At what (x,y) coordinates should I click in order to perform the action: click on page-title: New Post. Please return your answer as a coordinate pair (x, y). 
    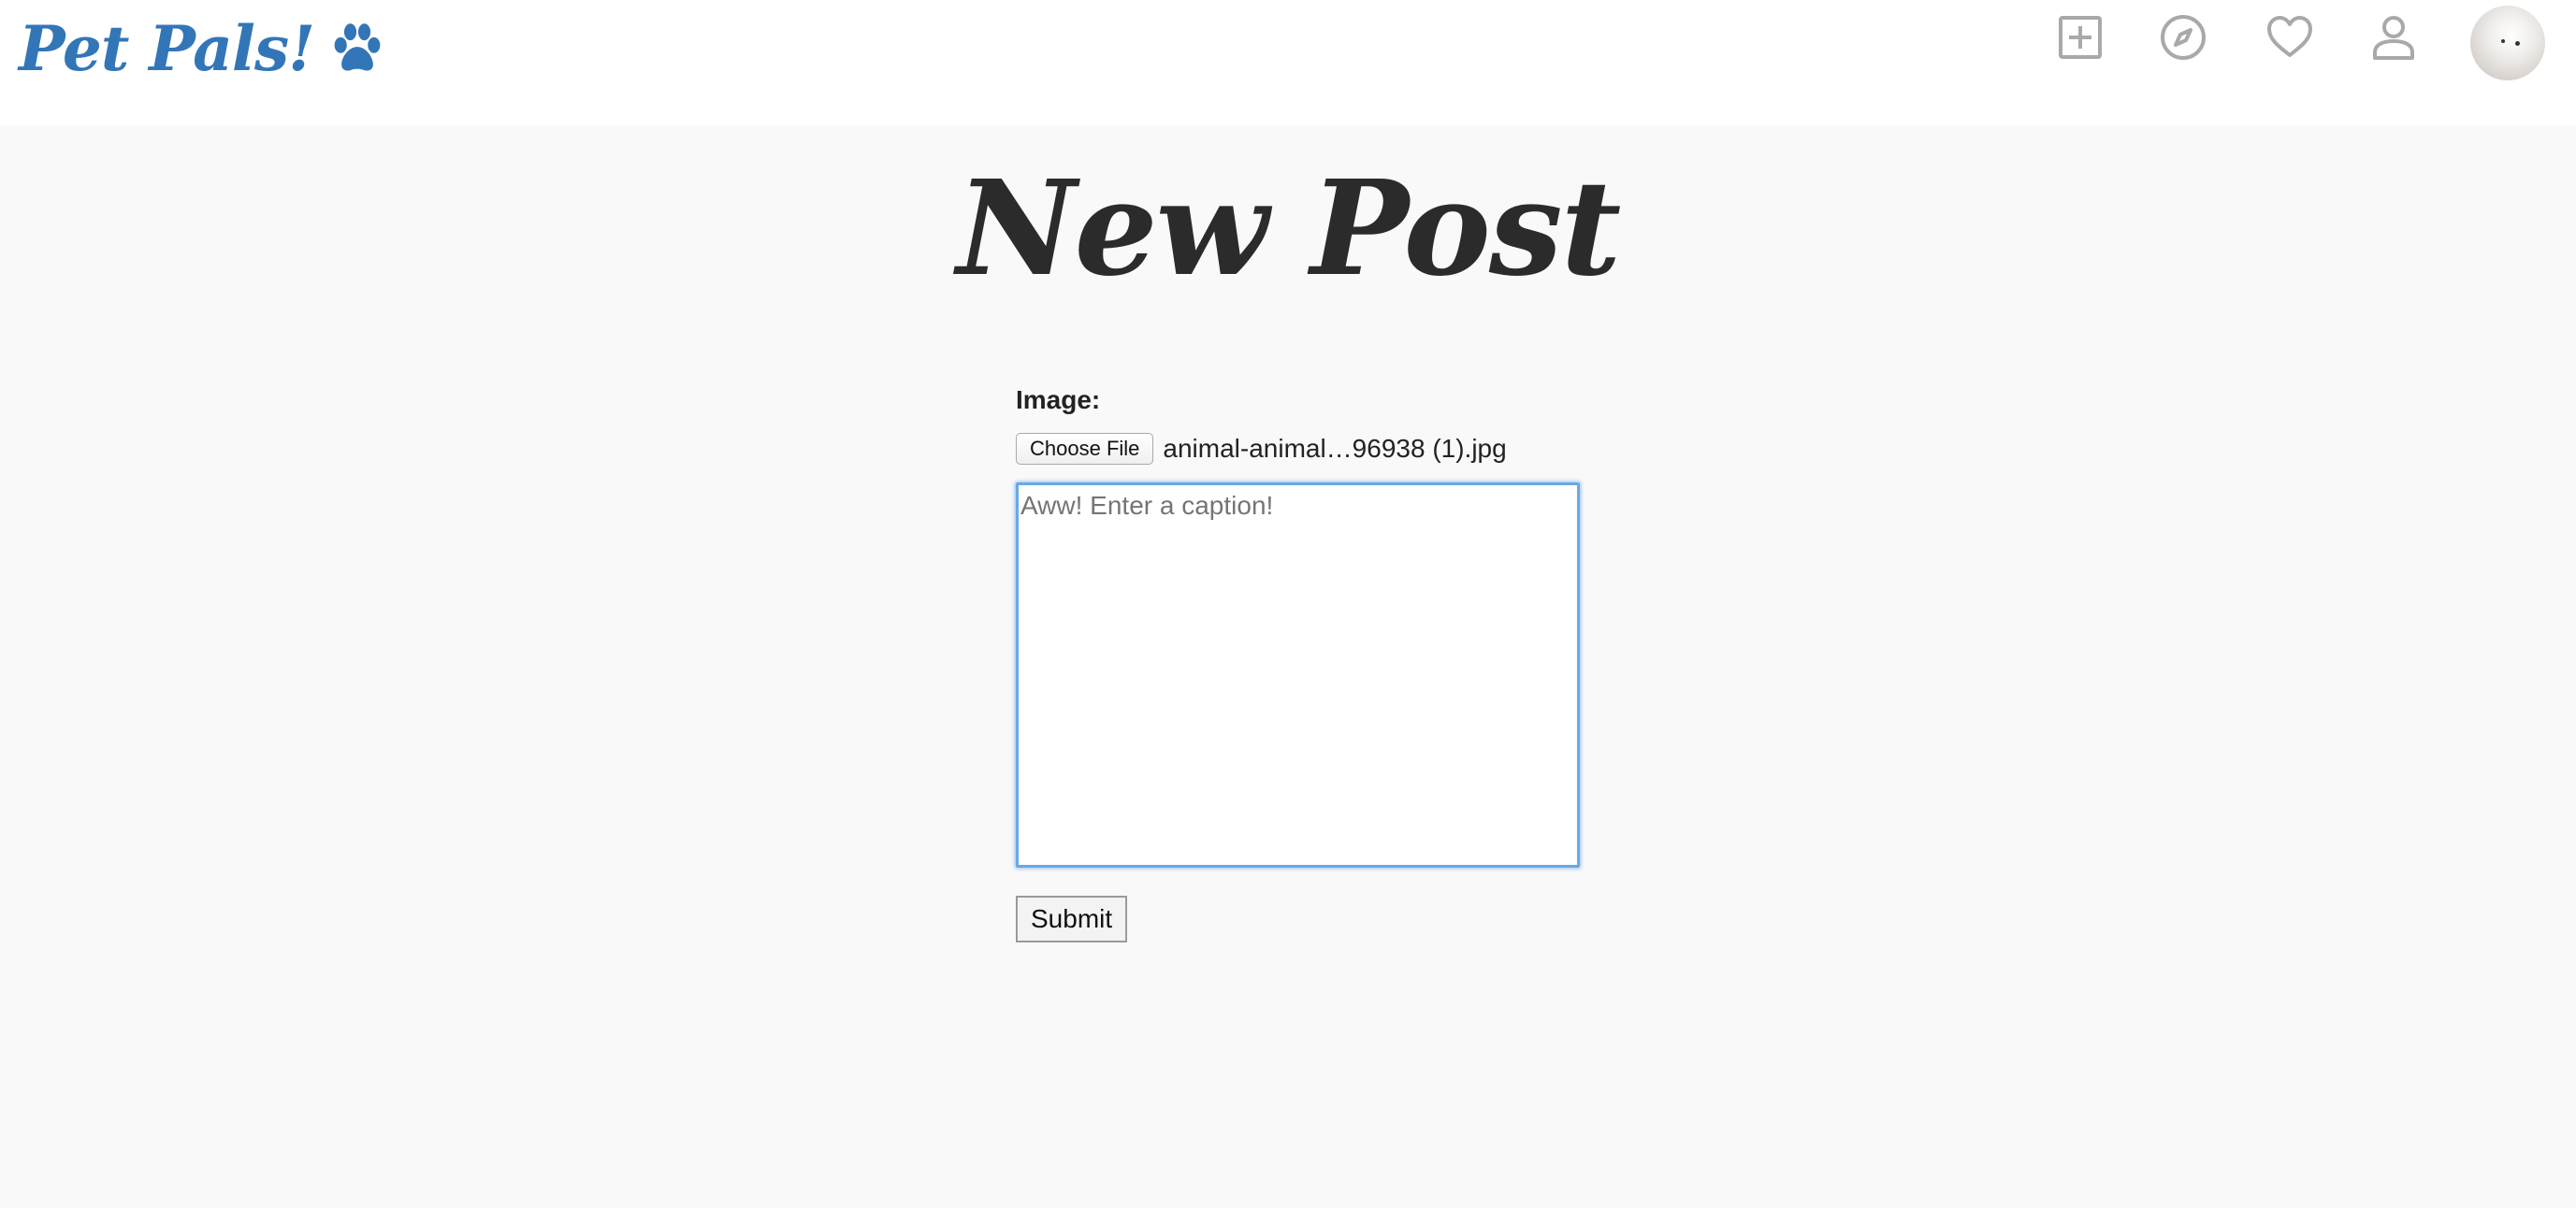
    Looking at the image, I should click on (1289, 229).